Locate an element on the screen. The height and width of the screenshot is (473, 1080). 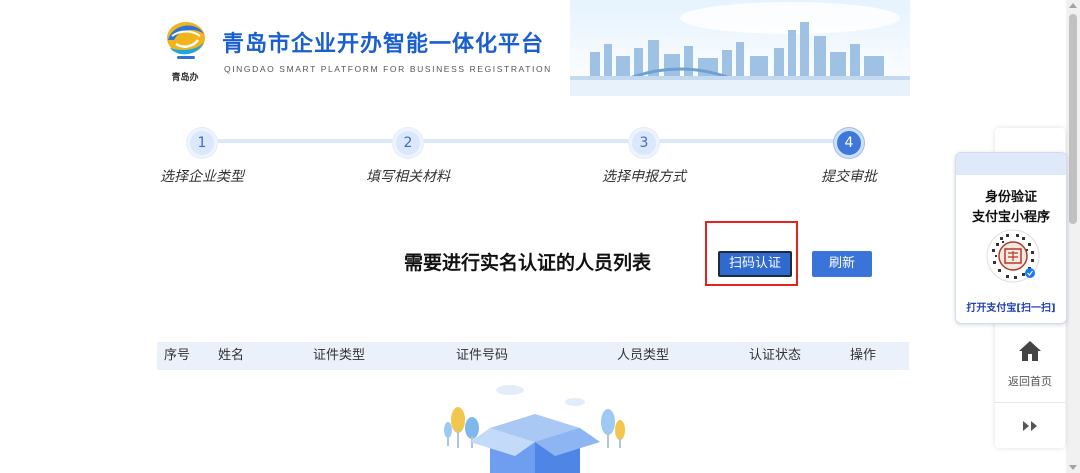
home-icon is located at coordinates (1030, 351).